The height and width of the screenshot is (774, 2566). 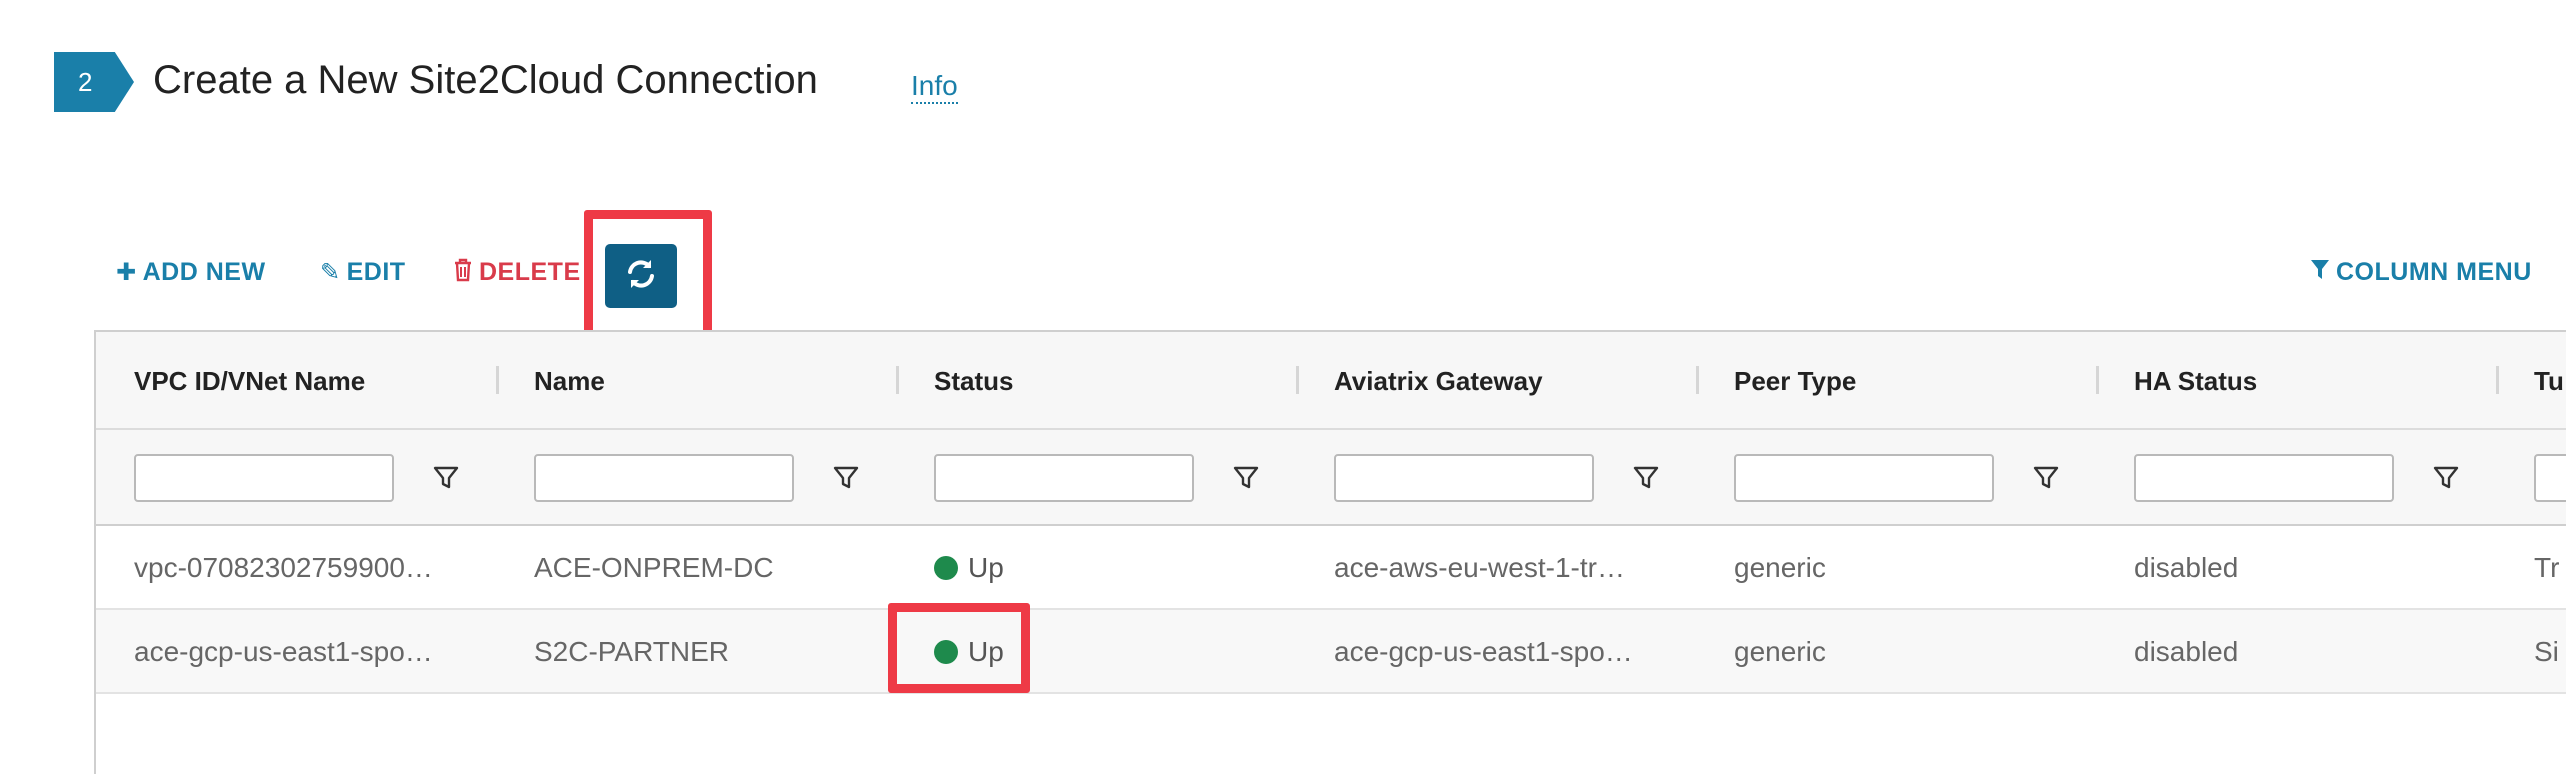 What do you see at coordinates (569, 381) in the screenshot?
I see `column-header-name: Name` at bounding box center [569, 381].